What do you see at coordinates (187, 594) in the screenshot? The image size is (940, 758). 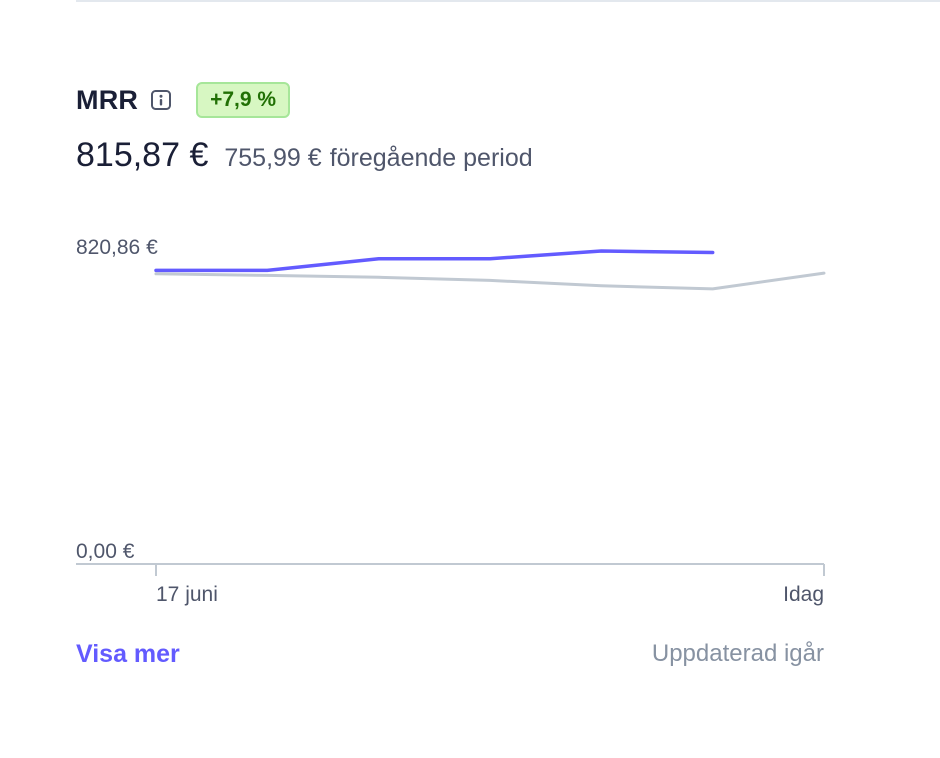 I see `x-start-label: 17 juni` at bounding box center [187, 594].